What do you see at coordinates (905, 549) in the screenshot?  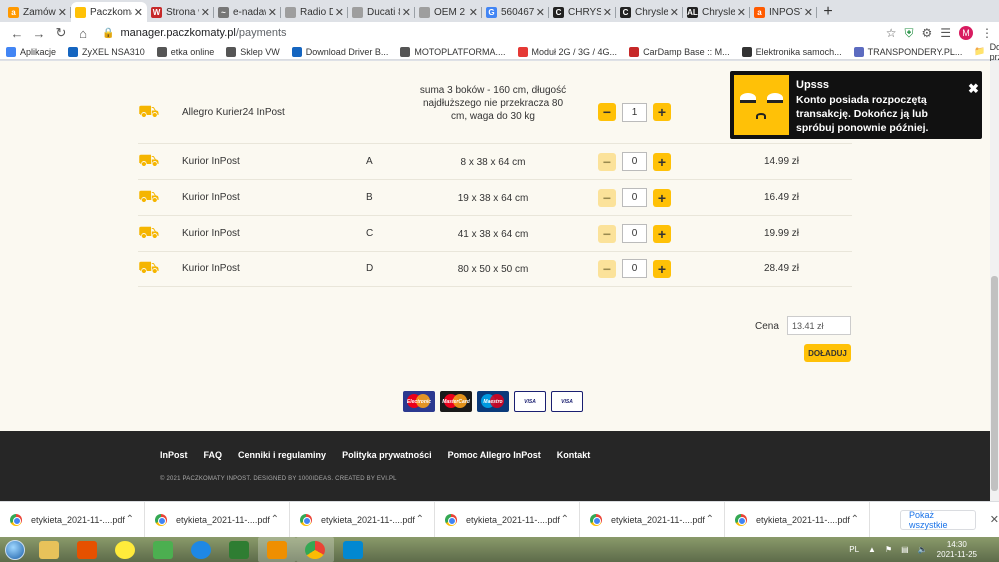 I see `network-icon: ▤` at bounding box center [905, 549].